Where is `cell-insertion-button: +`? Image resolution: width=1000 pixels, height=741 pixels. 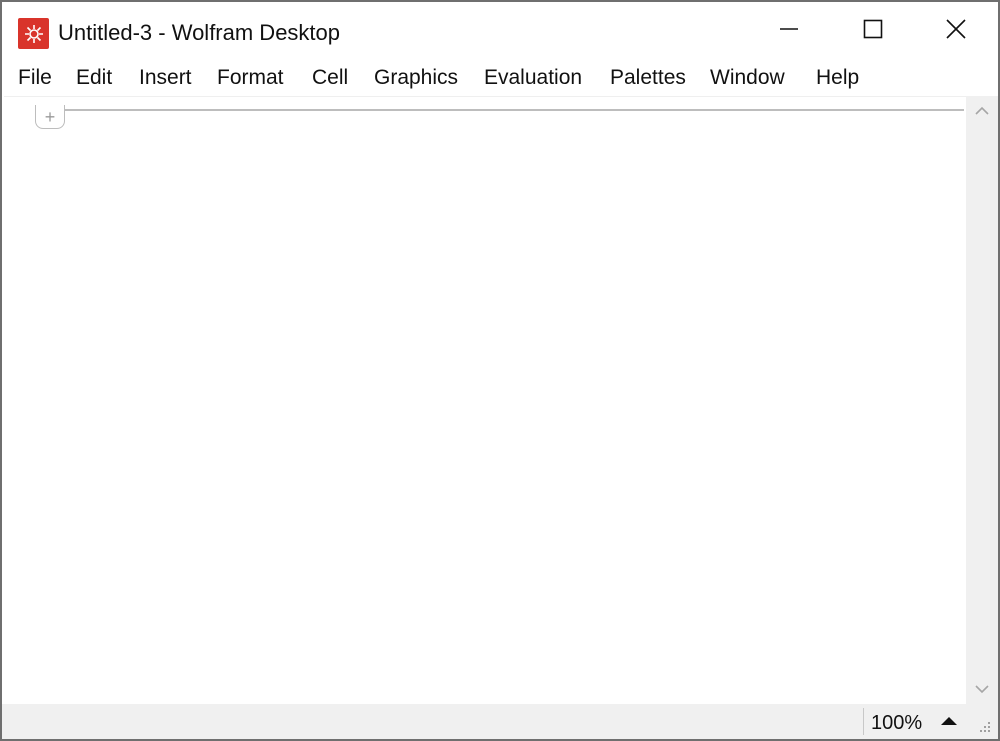
cell-insertion-button: + is located at coordinates (50, 117).